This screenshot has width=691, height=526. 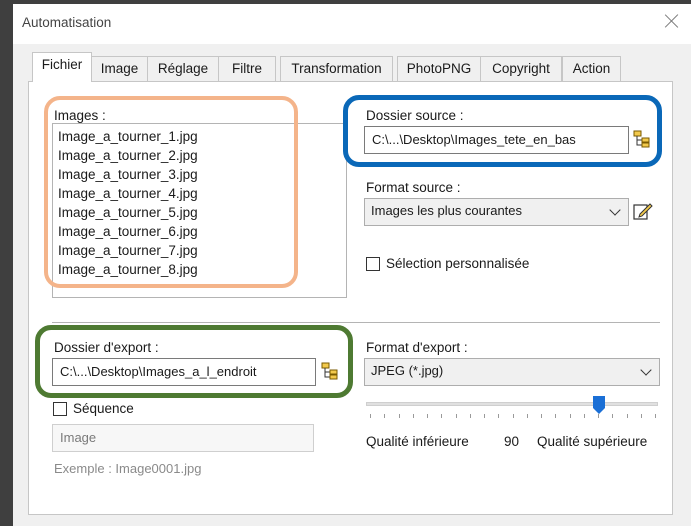 What do you see at coordinates (352, 24) in the screenshot?
I see `title-bar` at bounding box center [352, 24].